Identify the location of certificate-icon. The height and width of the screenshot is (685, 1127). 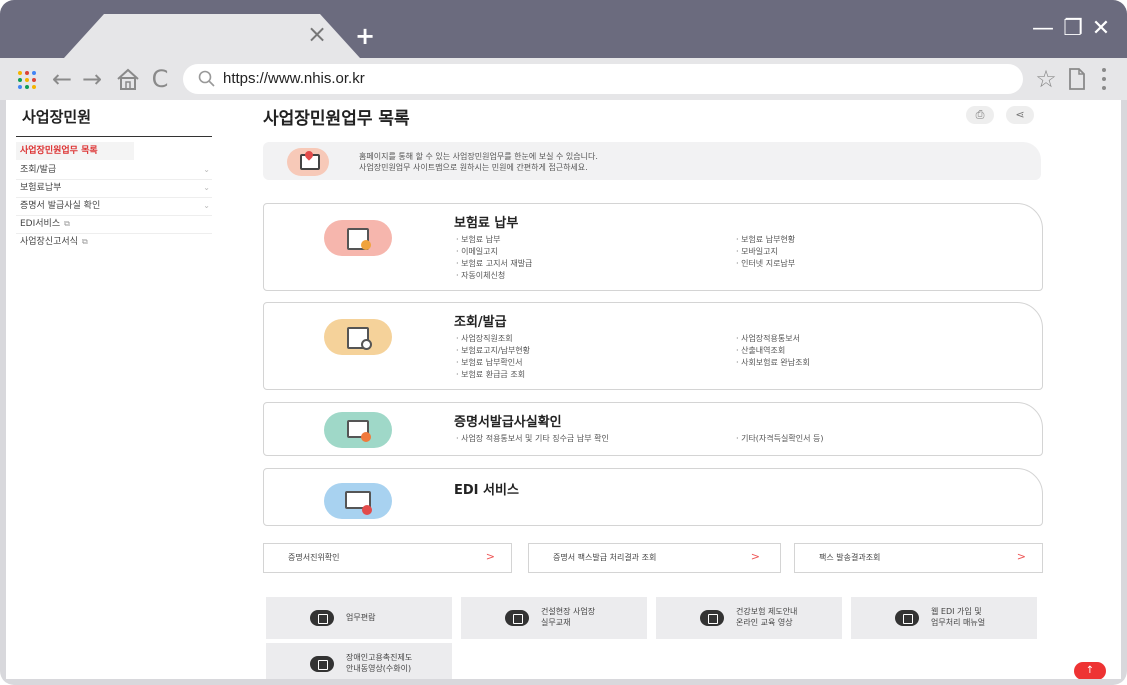
(358, 430).